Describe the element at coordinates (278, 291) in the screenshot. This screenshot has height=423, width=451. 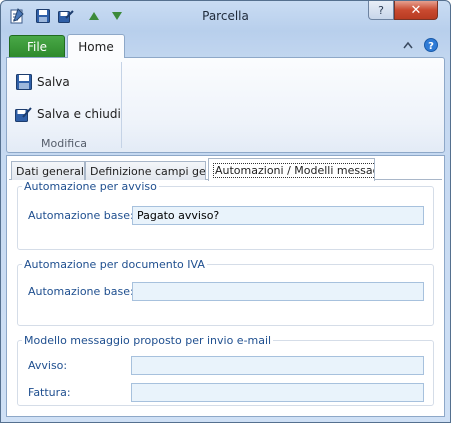
I see `automazione-base-doc-iva-field` at that location.